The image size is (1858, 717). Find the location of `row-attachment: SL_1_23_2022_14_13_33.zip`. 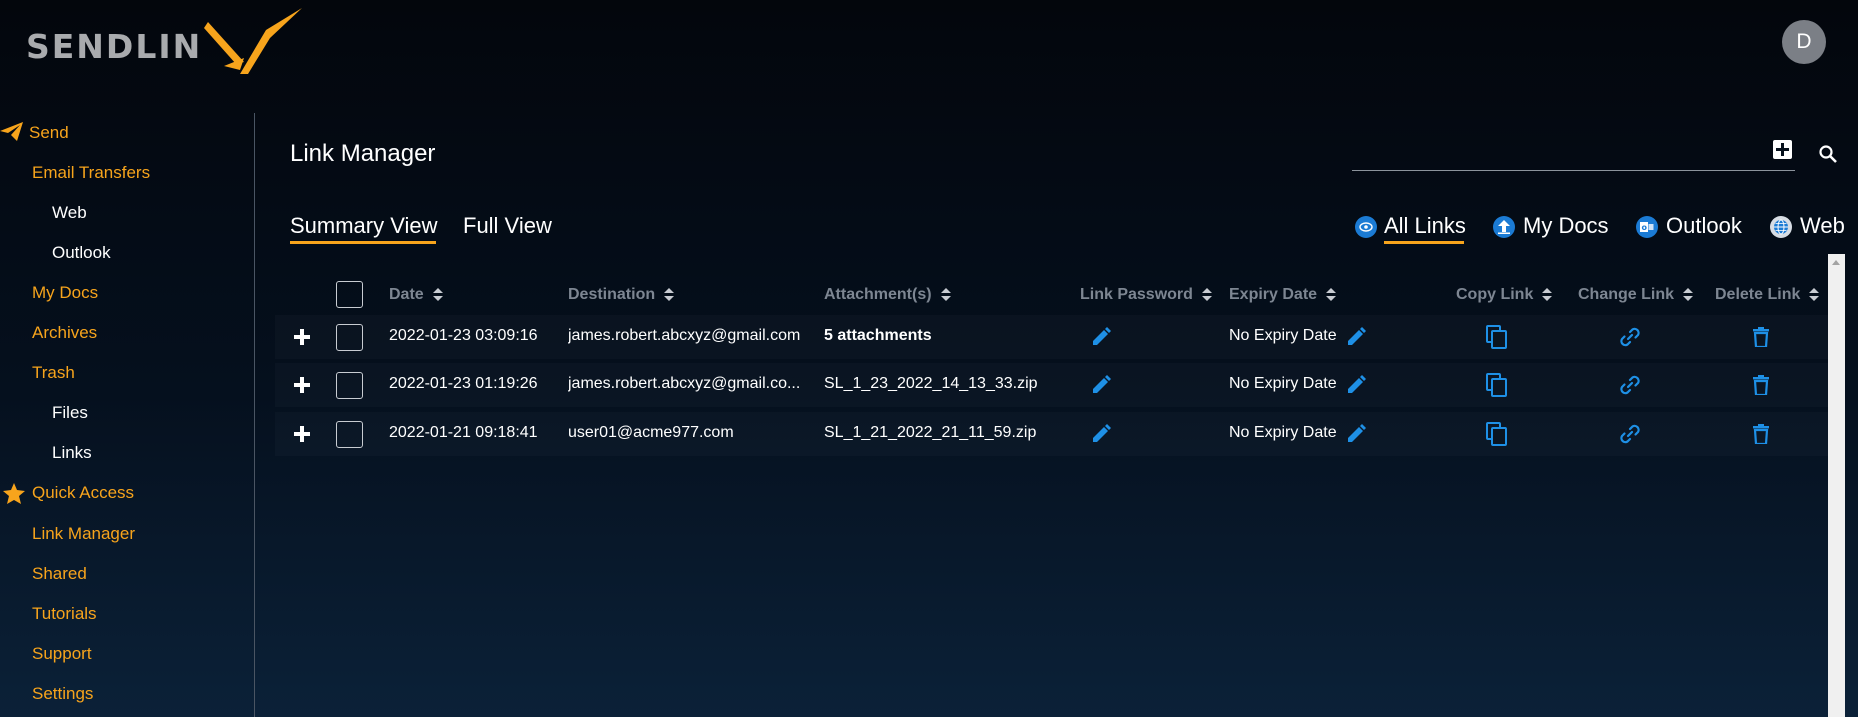

row-attachment: SL_1_23_2022_14_13_33.zip is located at coordinates (931, 383).